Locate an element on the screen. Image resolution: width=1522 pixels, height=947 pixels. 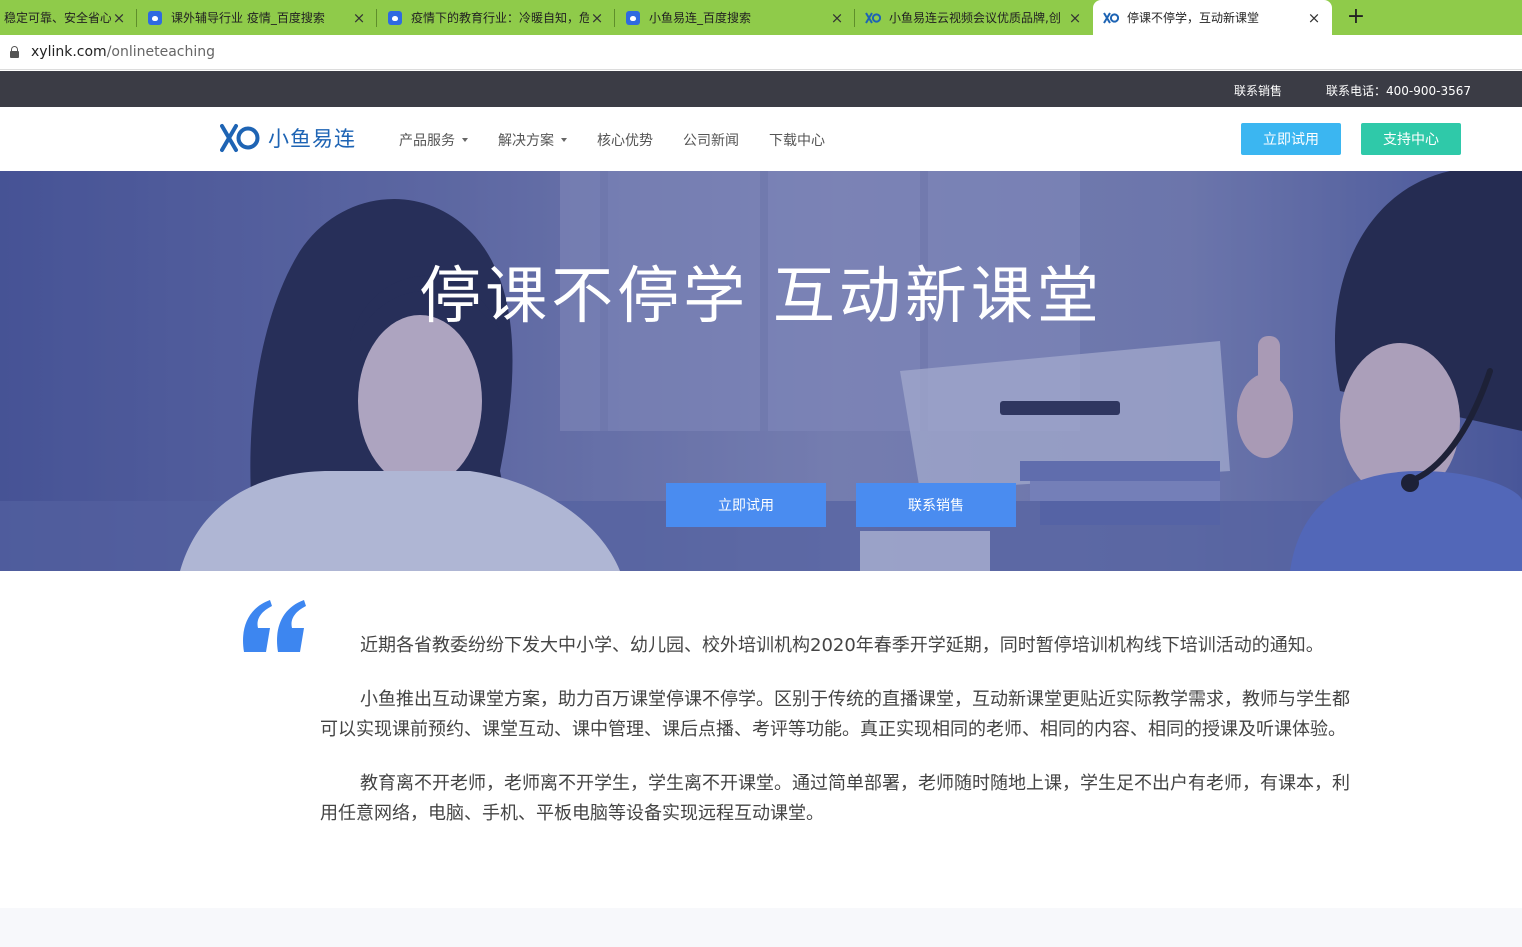
contact-phone: 联系电话：400-900-3567 is located at coordinates (1399, 91).